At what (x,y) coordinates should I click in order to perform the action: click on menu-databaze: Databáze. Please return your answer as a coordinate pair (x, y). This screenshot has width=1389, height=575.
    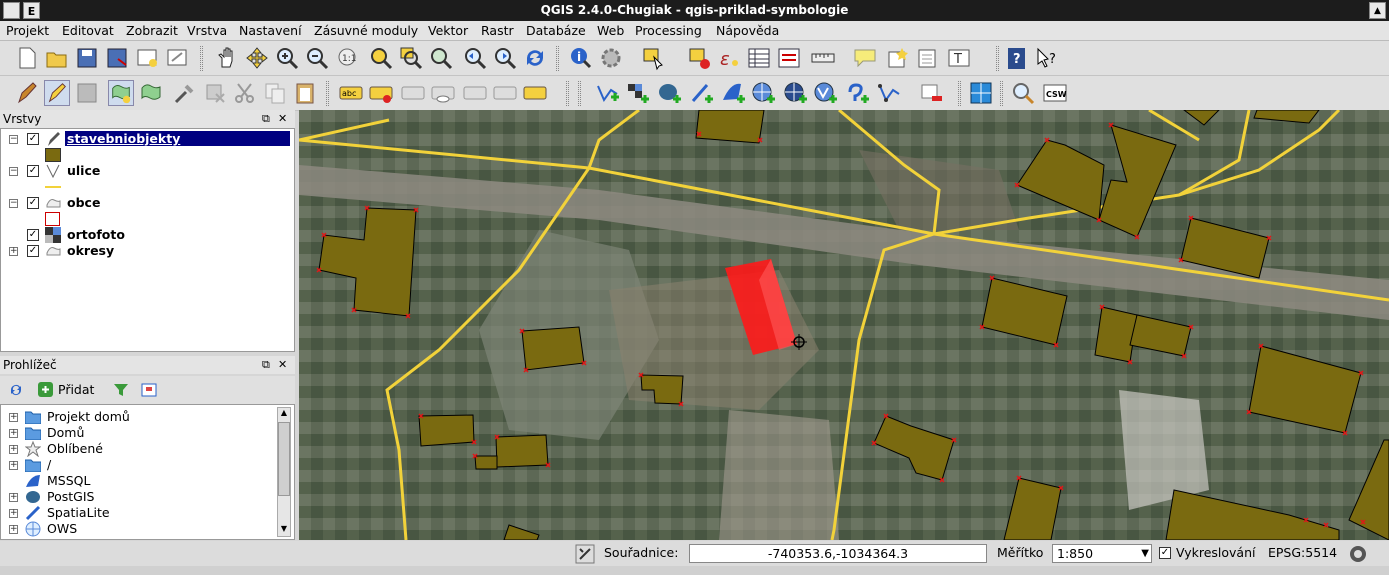
    Looking at the image, I should click on (556, 30).